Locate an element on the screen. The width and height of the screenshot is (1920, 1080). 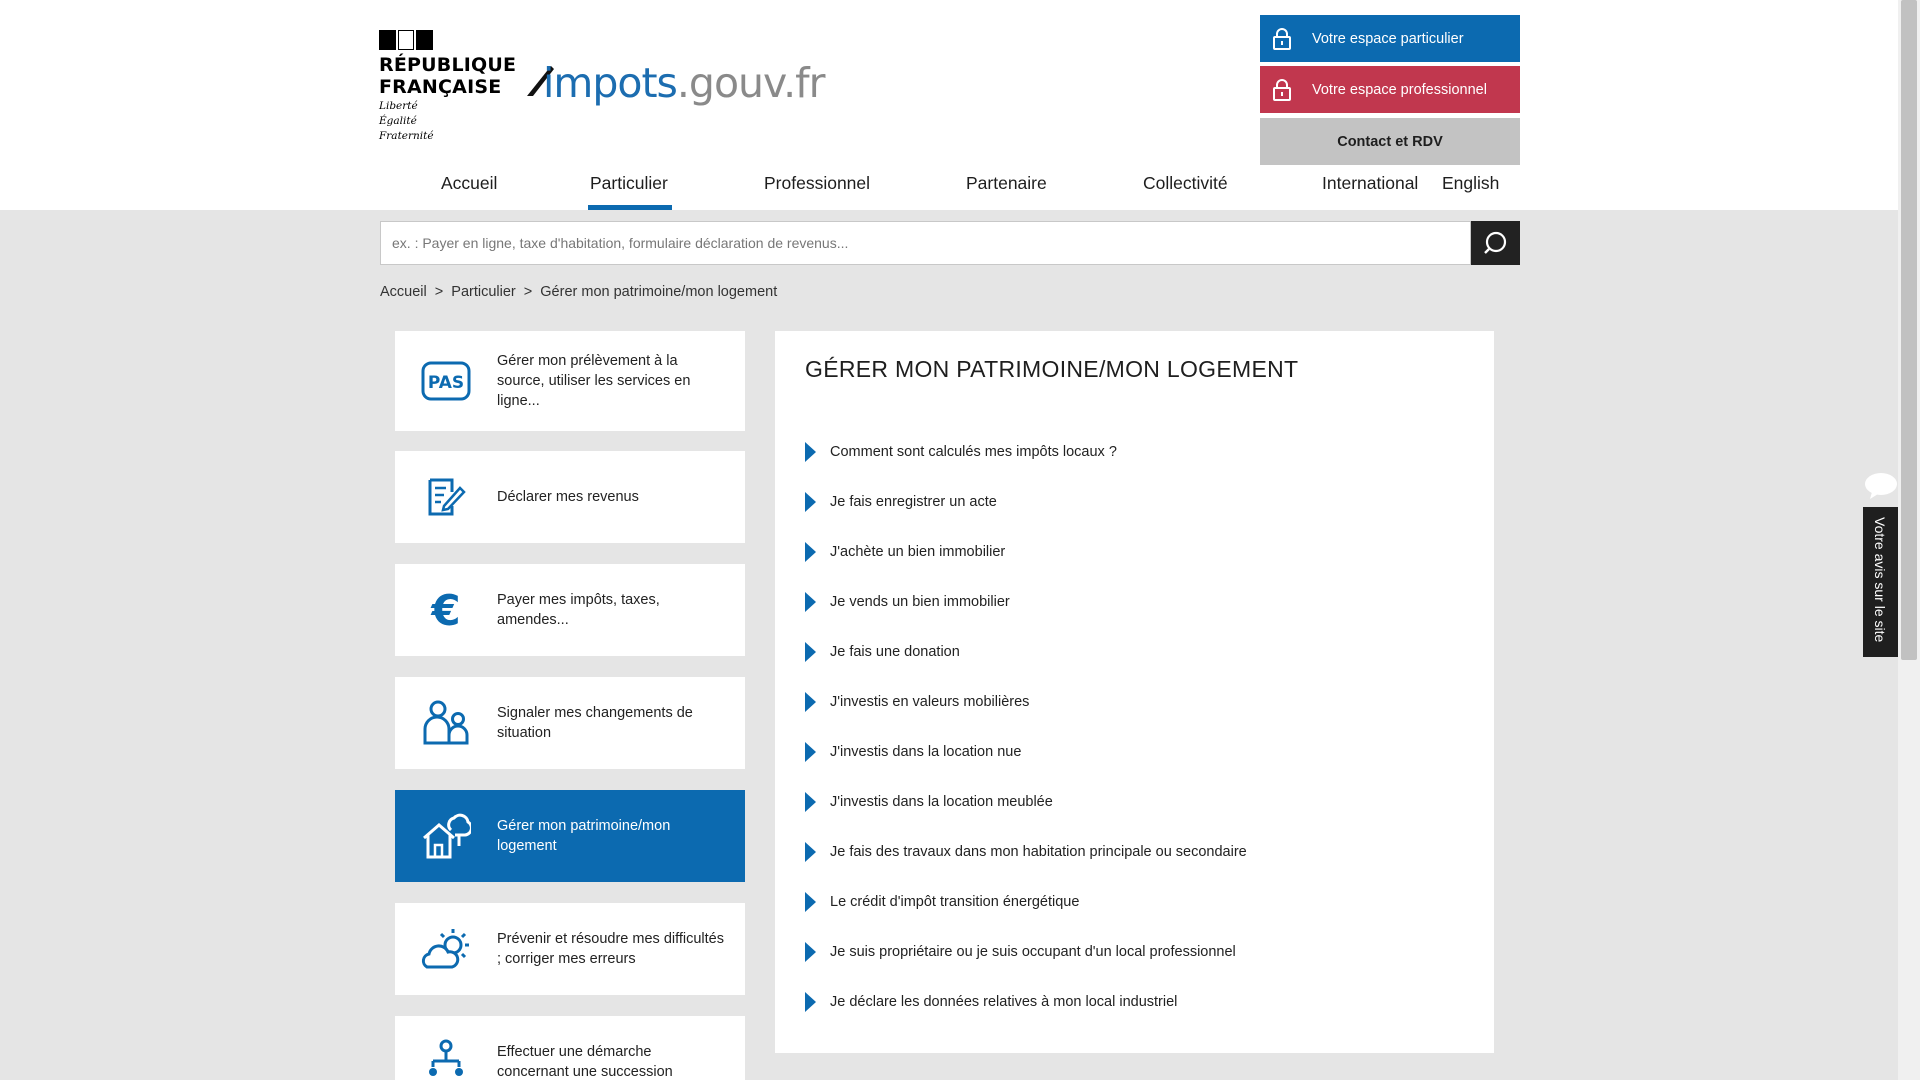
card-patrimoine-logement: Gérer mon patrimoine/mon logement is located at coordinates (570, 836).